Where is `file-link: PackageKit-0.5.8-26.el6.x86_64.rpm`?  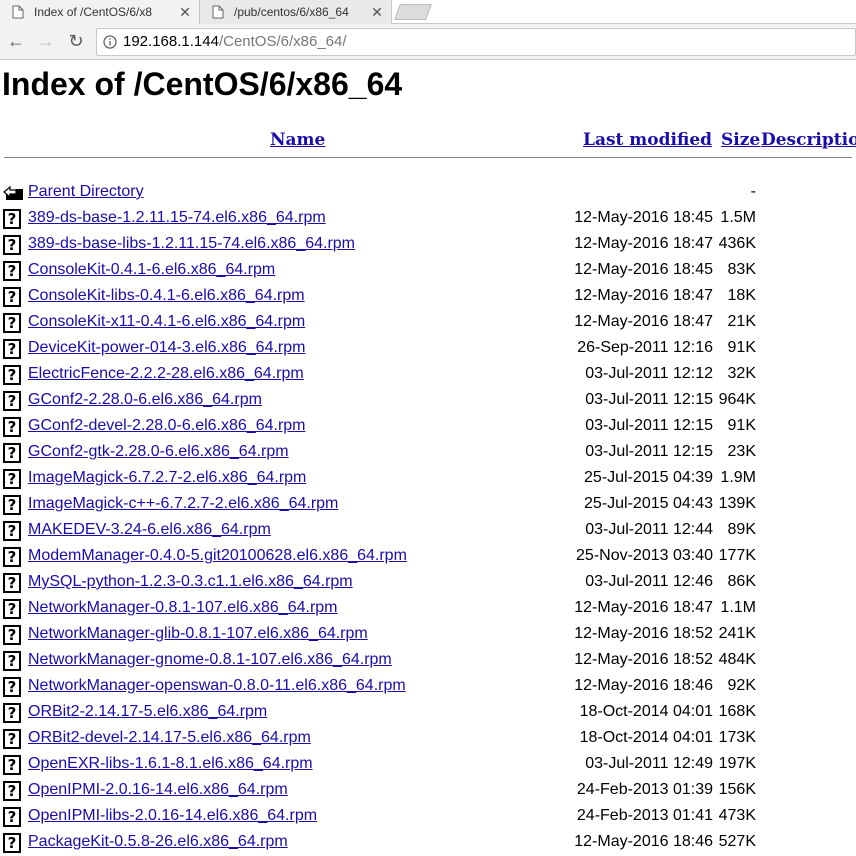
file-link: PackageKit-0.5.8-26.el6.x86_64.rpm is located at coordinates (158, 842).